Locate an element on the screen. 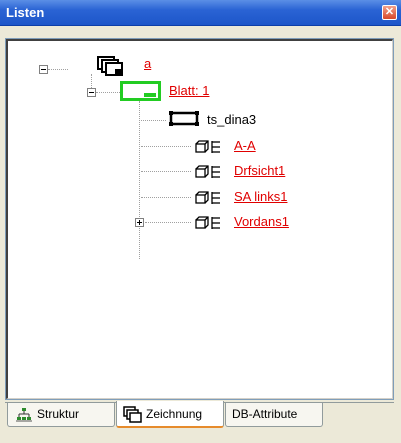 The image size is (401, 443). tab-zeichnung: Zeichnung is located at coordinates (170, 414).